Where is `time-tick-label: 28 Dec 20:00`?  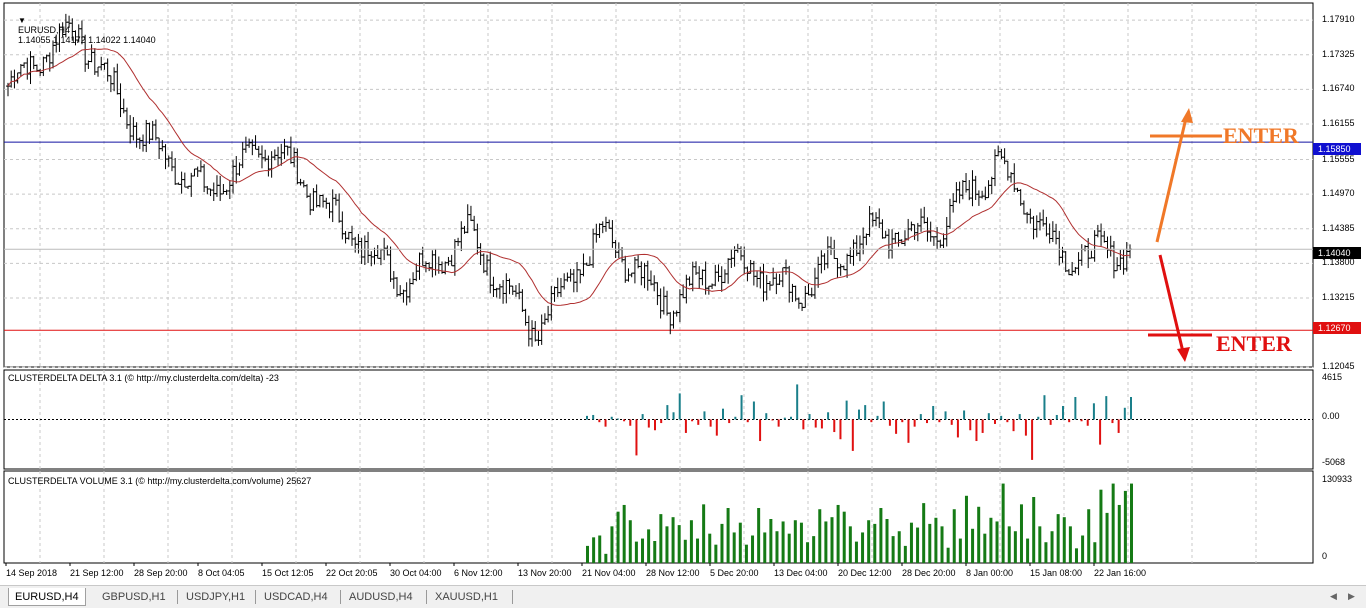 time-tick-label: 28 Dec 20:00 is located at coordinates (929, 573).